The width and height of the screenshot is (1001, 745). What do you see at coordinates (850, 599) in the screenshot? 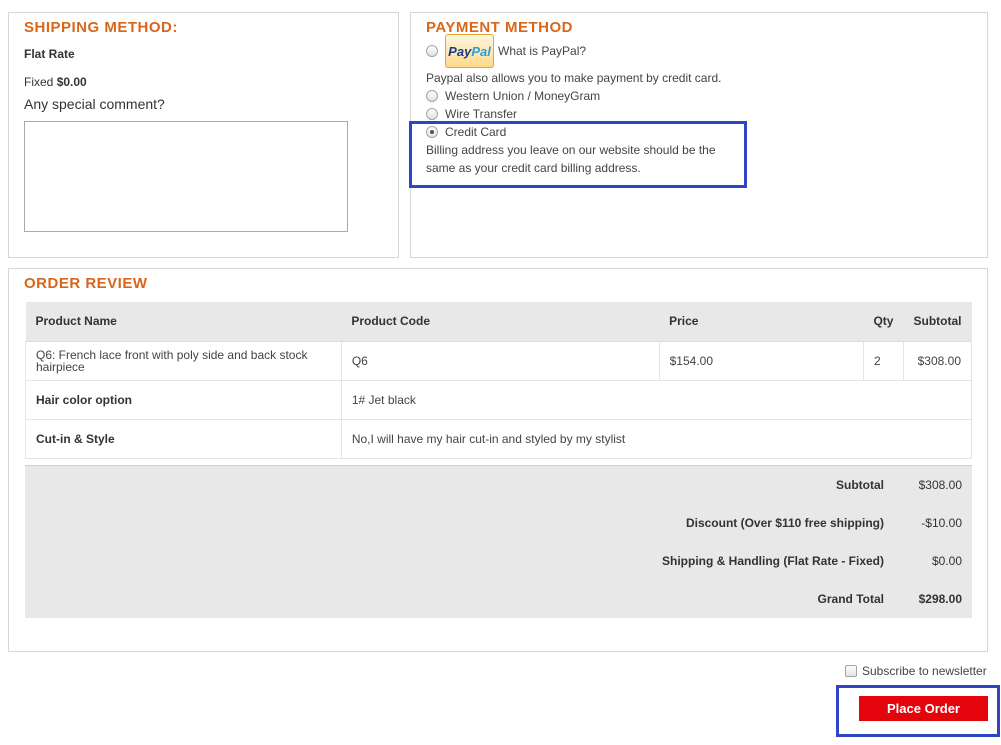
I see `totals-grand-label: Grand Total` at bounding box center [850, 599].